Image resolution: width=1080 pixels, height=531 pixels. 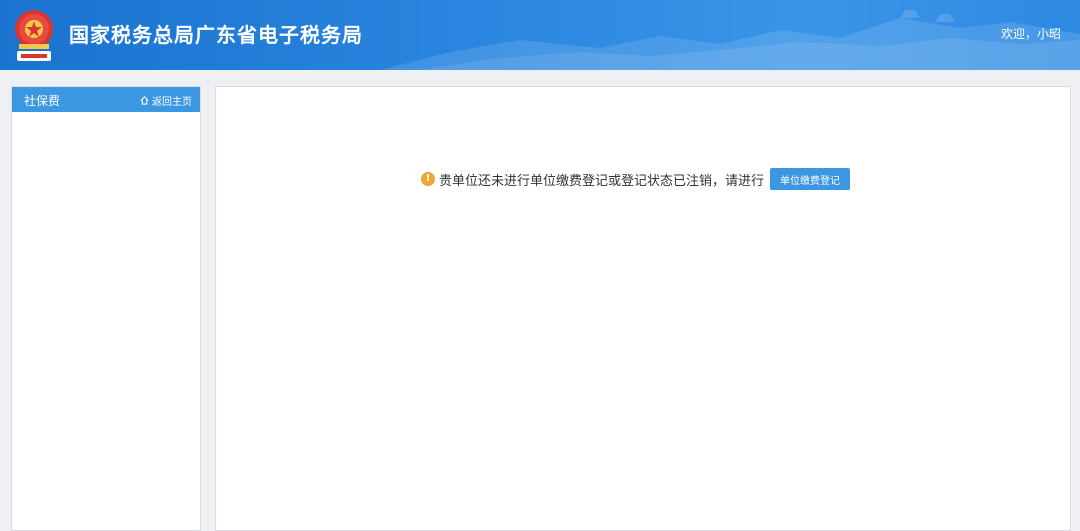 What do you see at coordinates (602, 181) in the screenshot?
I see `notice-text: 贵单位还未进行单位缴费登记或登记状态已注销，请进行` at bounding box center [602, 181].